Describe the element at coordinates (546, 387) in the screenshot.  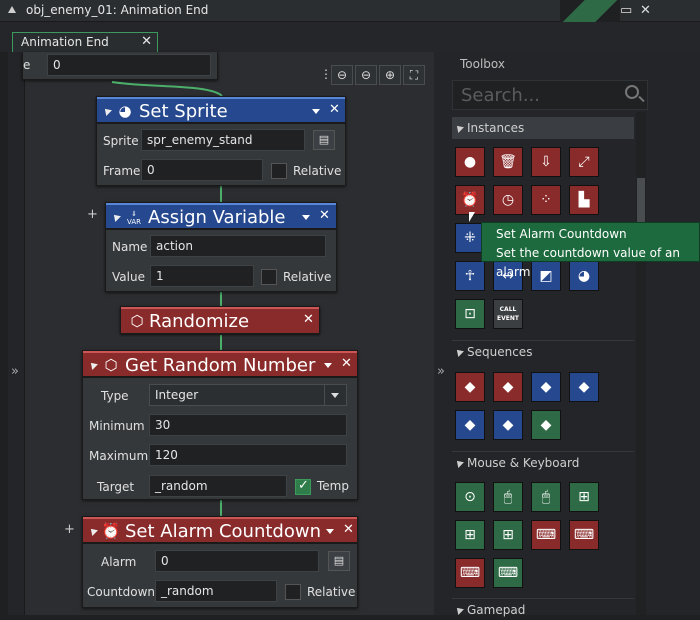
I see `sequence-play-icon: ◆` at that location.